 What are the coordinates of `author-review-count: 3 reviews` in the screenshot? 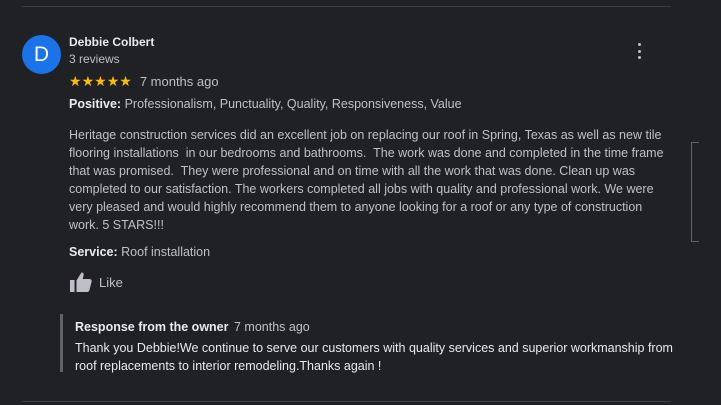 It's located at (94, 59).